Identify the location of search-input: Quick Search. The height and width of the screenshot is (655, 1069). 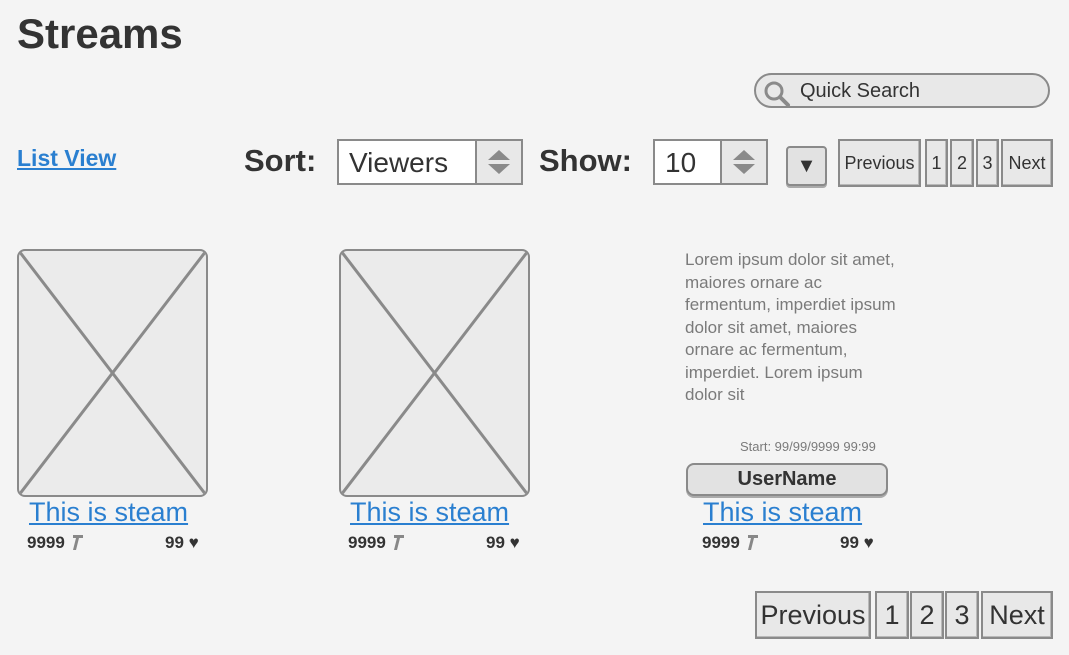
(860, 91).